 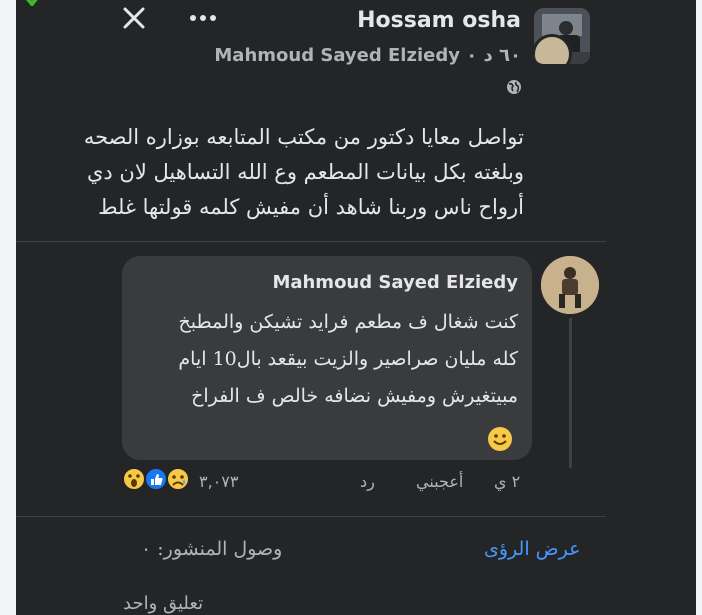 I want to click on globe-icon, so click(x=514, y=87).